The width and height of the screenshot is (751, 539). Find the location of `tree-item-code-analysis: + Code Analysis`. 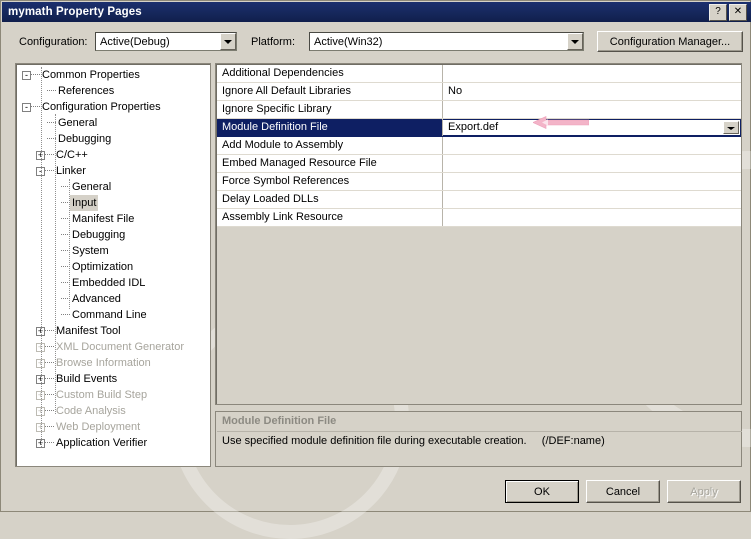

tree-item-code-analysis: + Code Analysis is located at coordinates (113, 411).